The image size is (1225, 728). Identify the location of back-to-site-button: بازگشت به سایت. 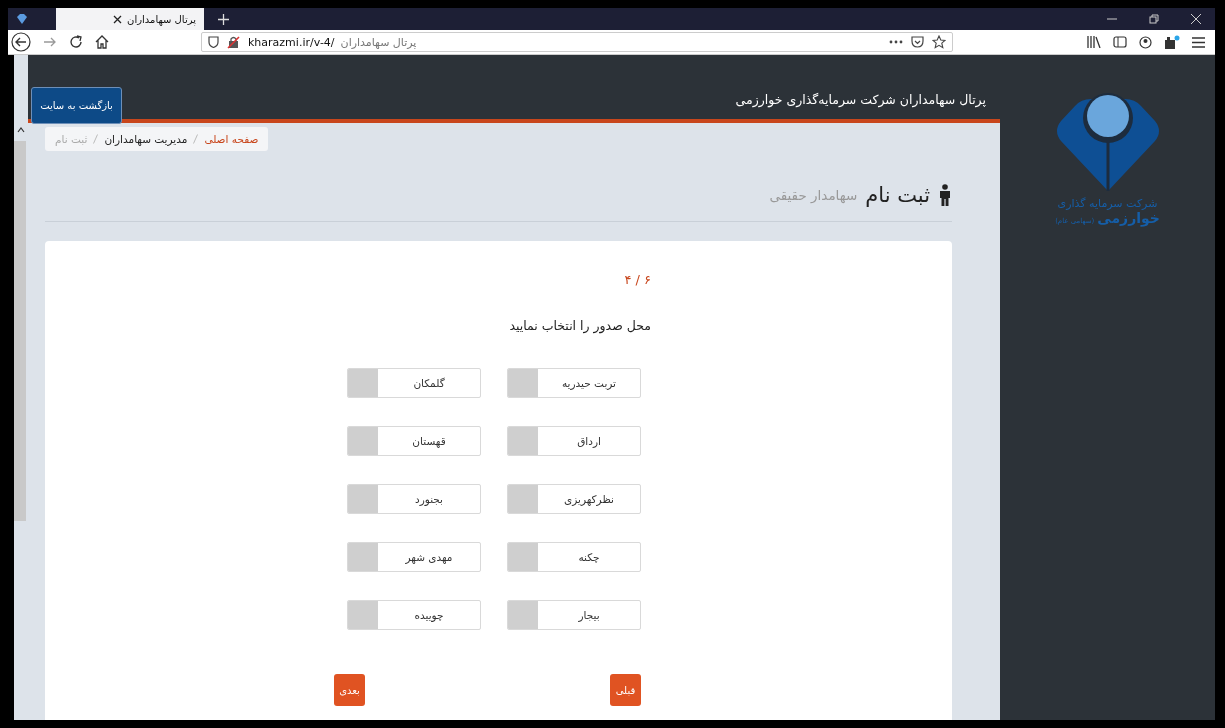
(76, 105).